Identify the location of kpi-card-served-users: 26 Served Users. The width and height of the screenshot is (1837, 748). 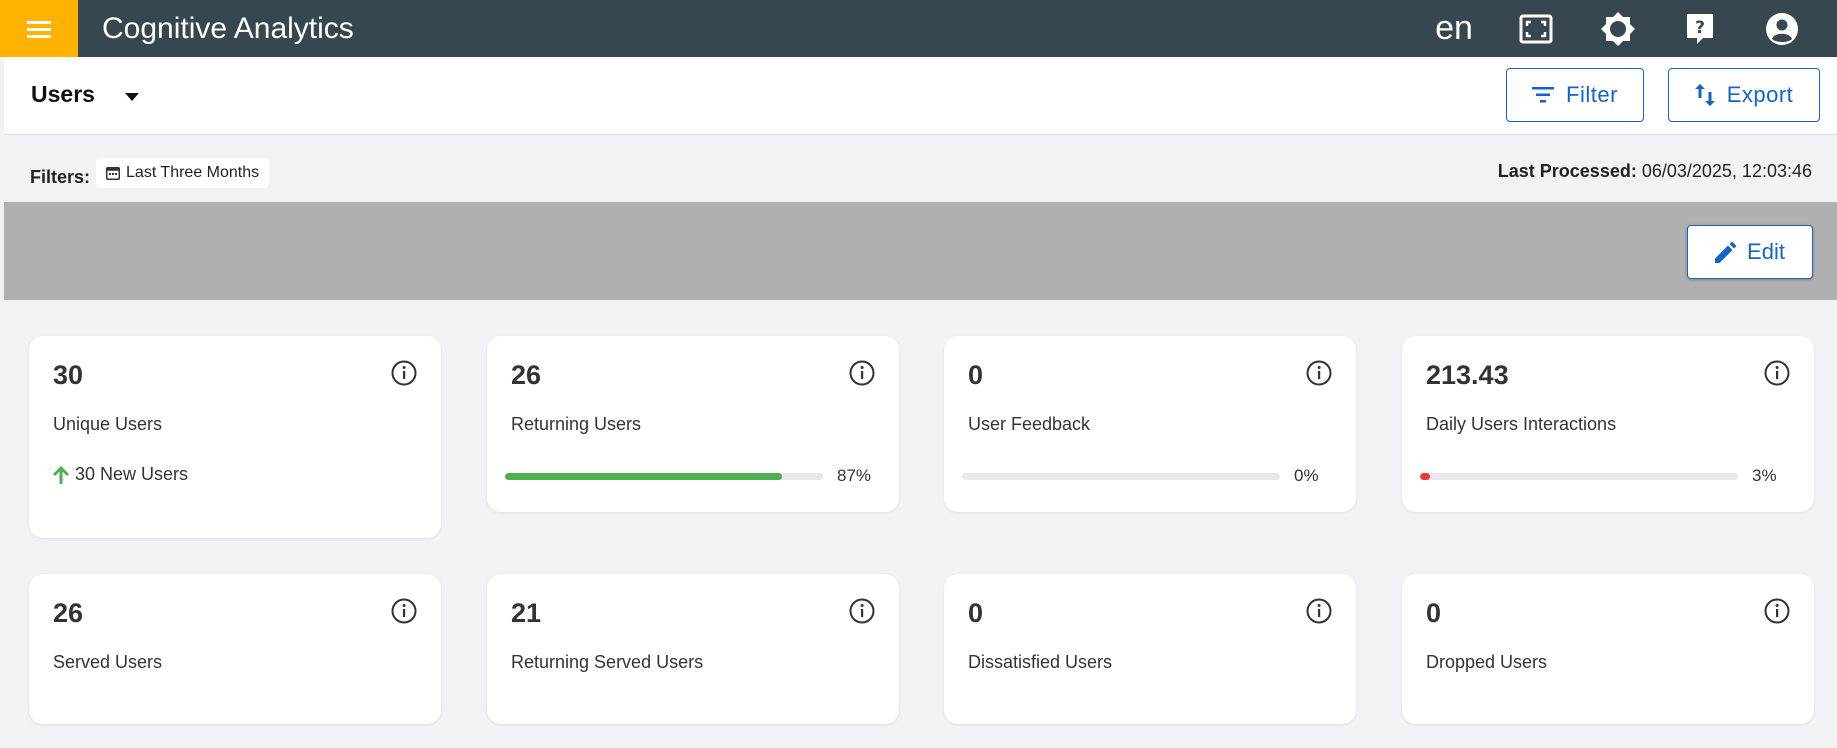
(235, 649).